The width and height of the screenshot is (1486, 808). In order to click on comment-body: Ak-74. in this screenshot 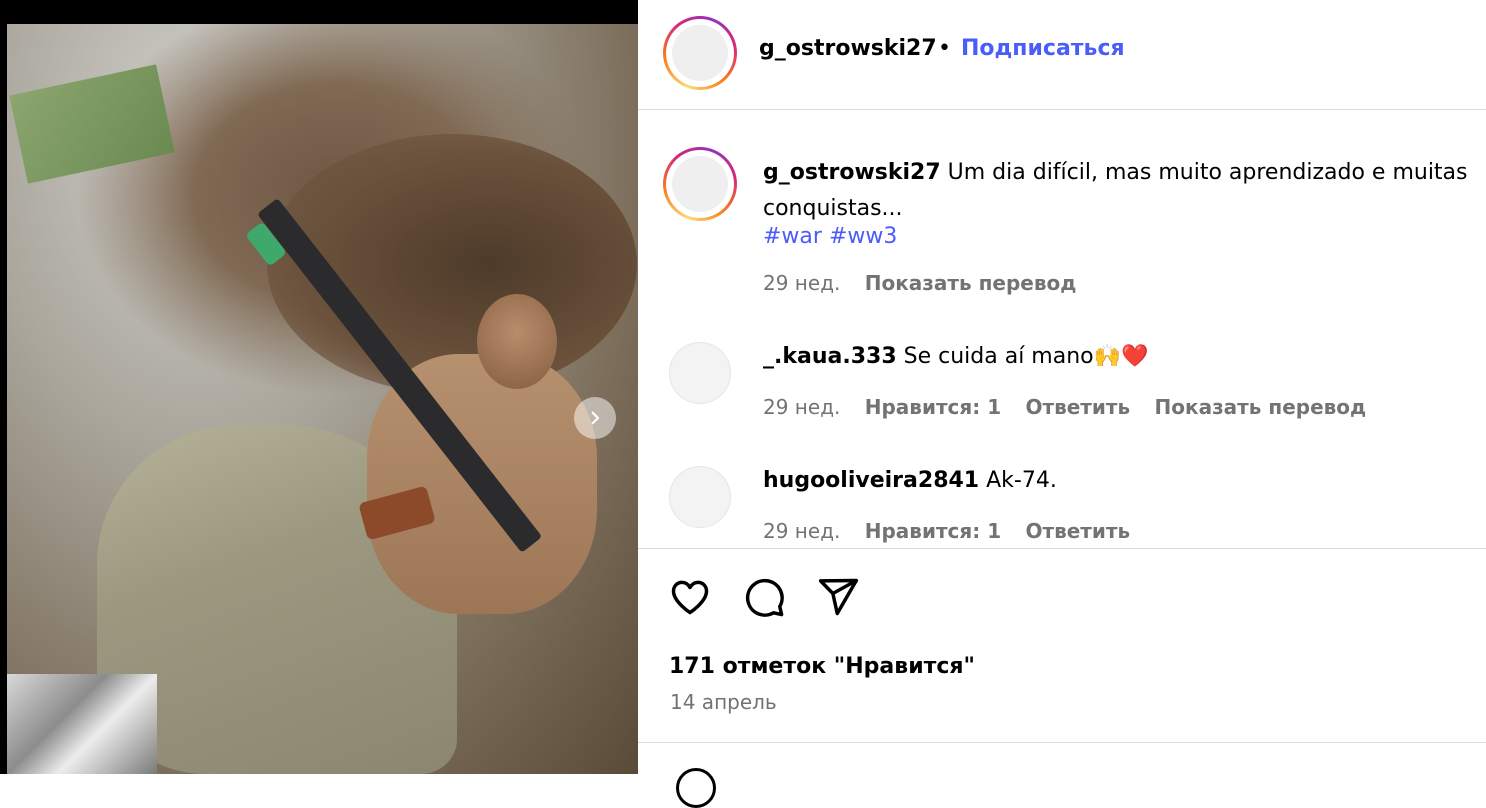, I will do `click(1021, 480)`.